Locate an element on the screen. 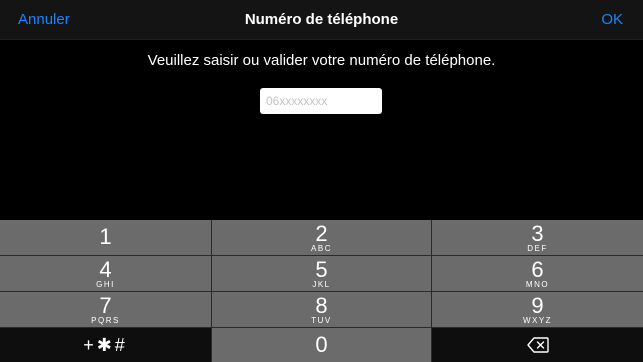 The width and height of the screenshot is (643, 362). key-digit: 5 is located at coordinates (321, 269).